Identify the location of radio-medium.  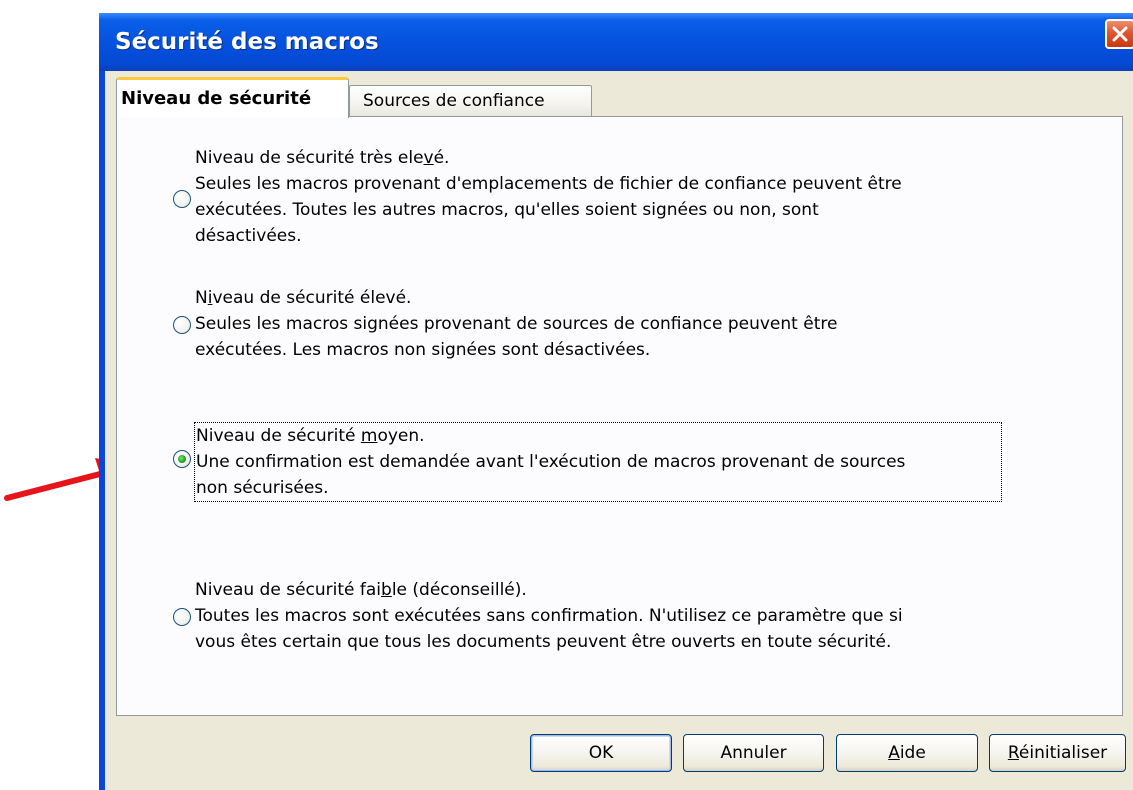
(182, 459).